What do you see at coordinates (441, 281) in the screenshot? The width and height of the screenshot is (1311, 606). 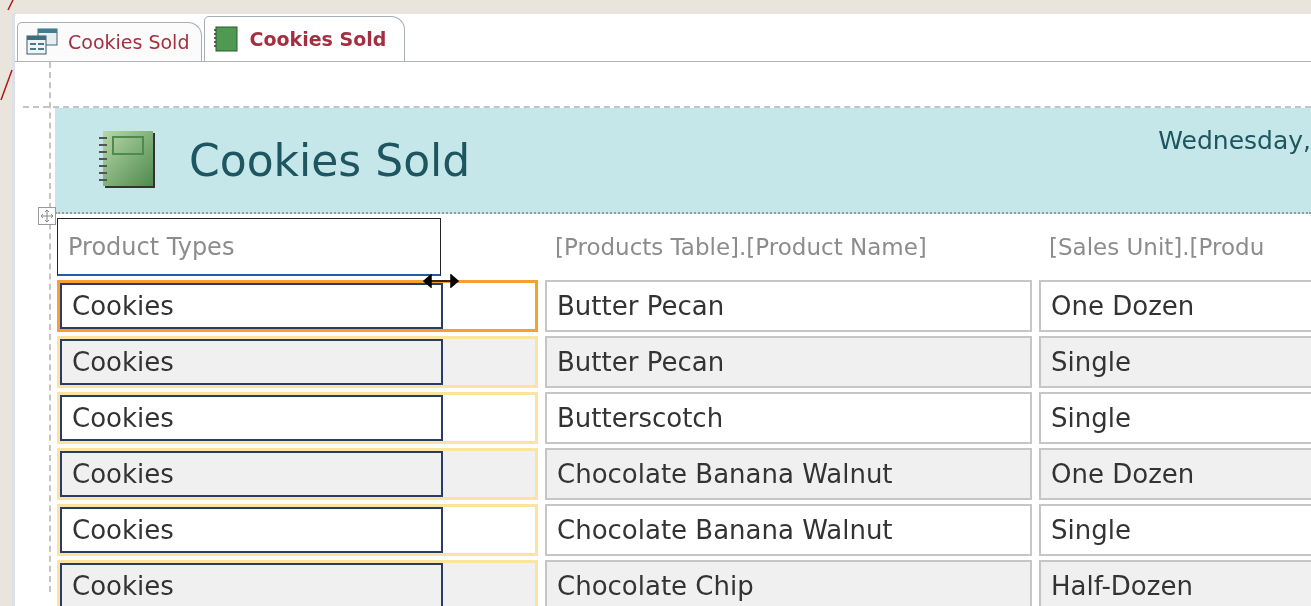 I see `resize-cursor-icon` at bounding box center [441, 281].